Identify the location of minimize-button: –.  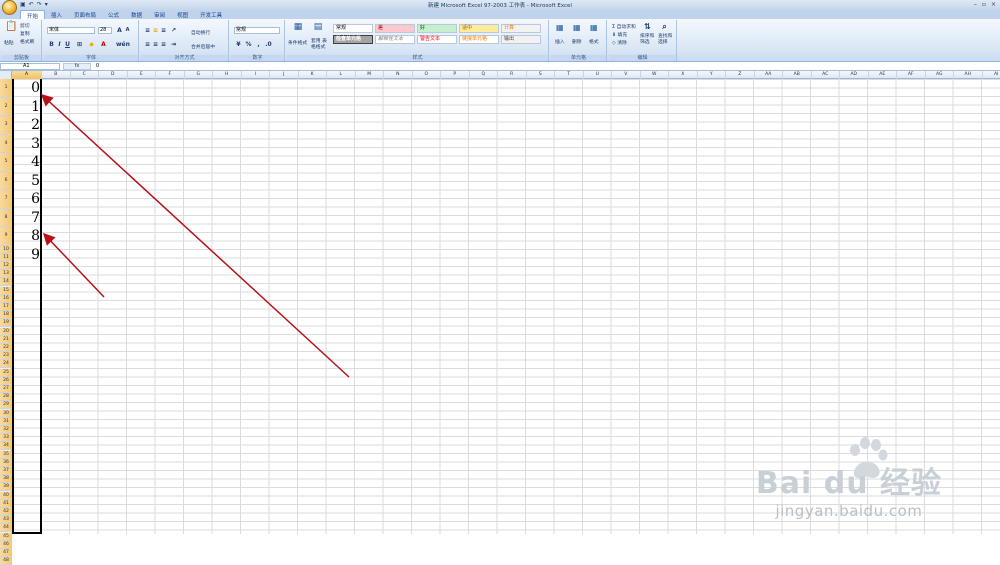
(975, 4).